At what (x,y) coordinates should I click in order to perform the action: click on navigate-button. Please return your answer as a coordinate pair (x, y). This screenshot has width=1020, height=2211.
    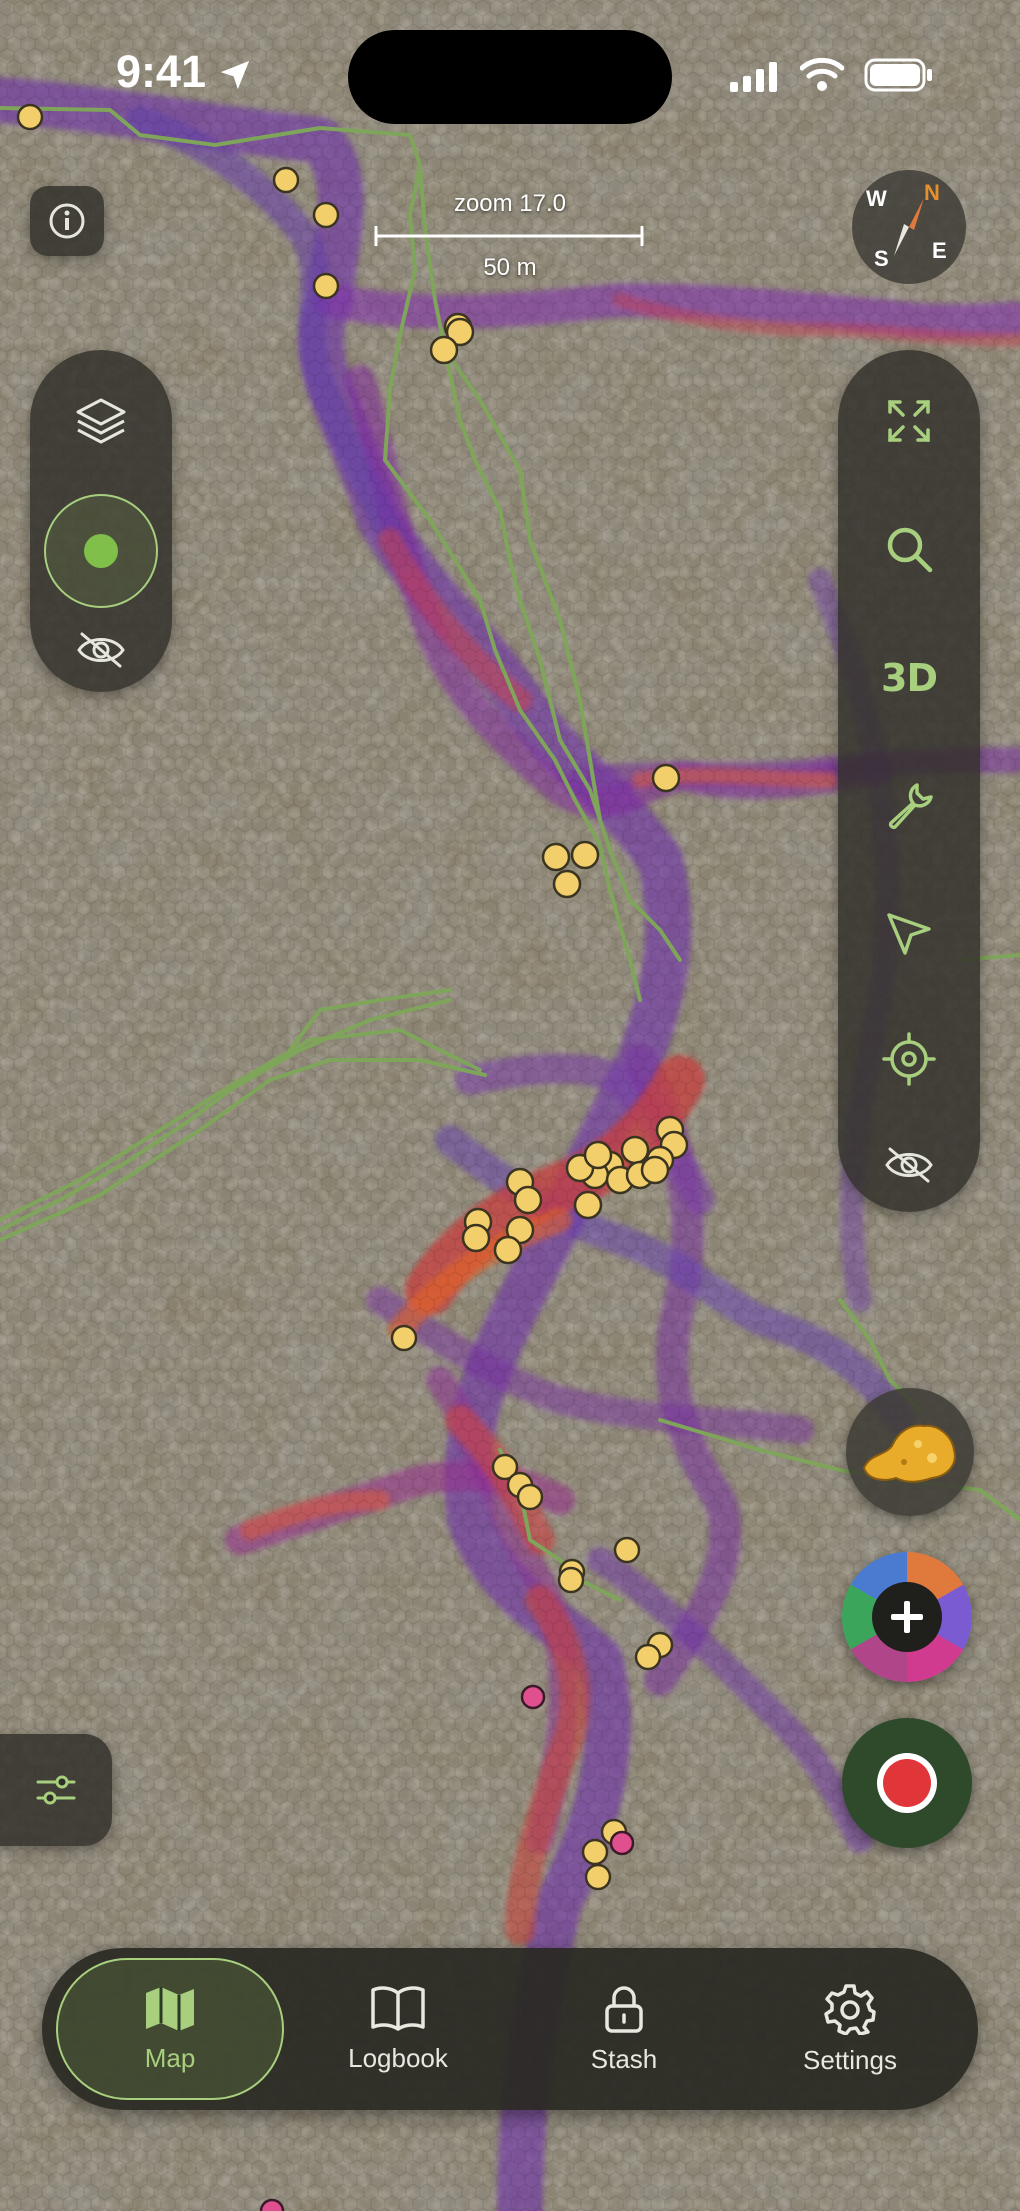
    Looking at the image, I should click on (909, 933).